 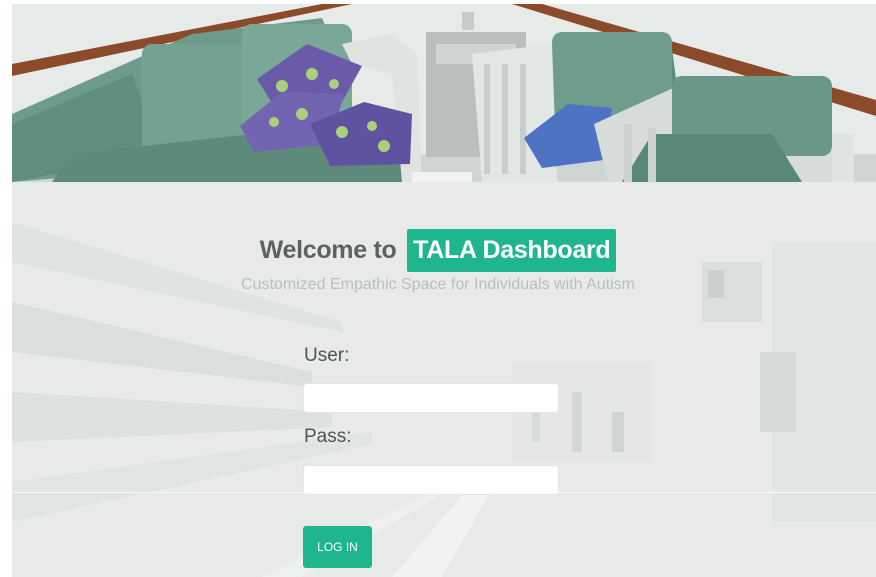 I want to click on user-input, so click(x=431, y=398).